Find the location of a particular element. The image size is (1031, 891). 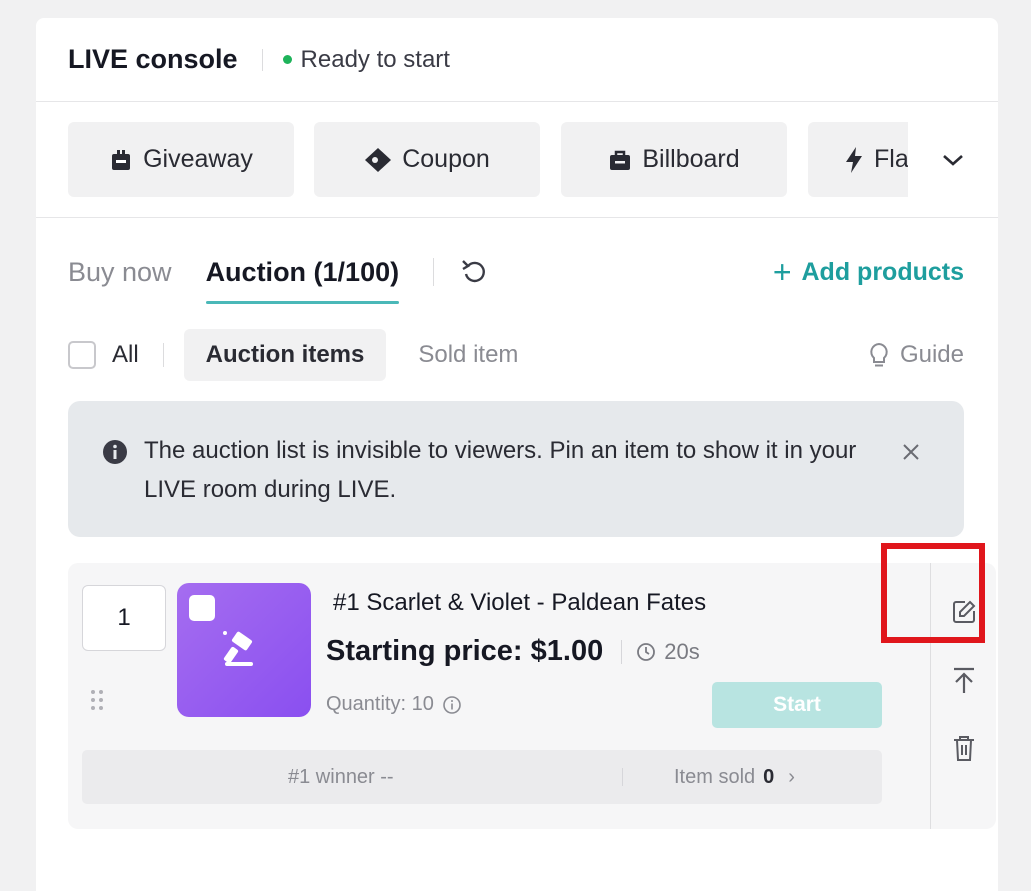

refresh-icon is located at coordinates (474, 271).